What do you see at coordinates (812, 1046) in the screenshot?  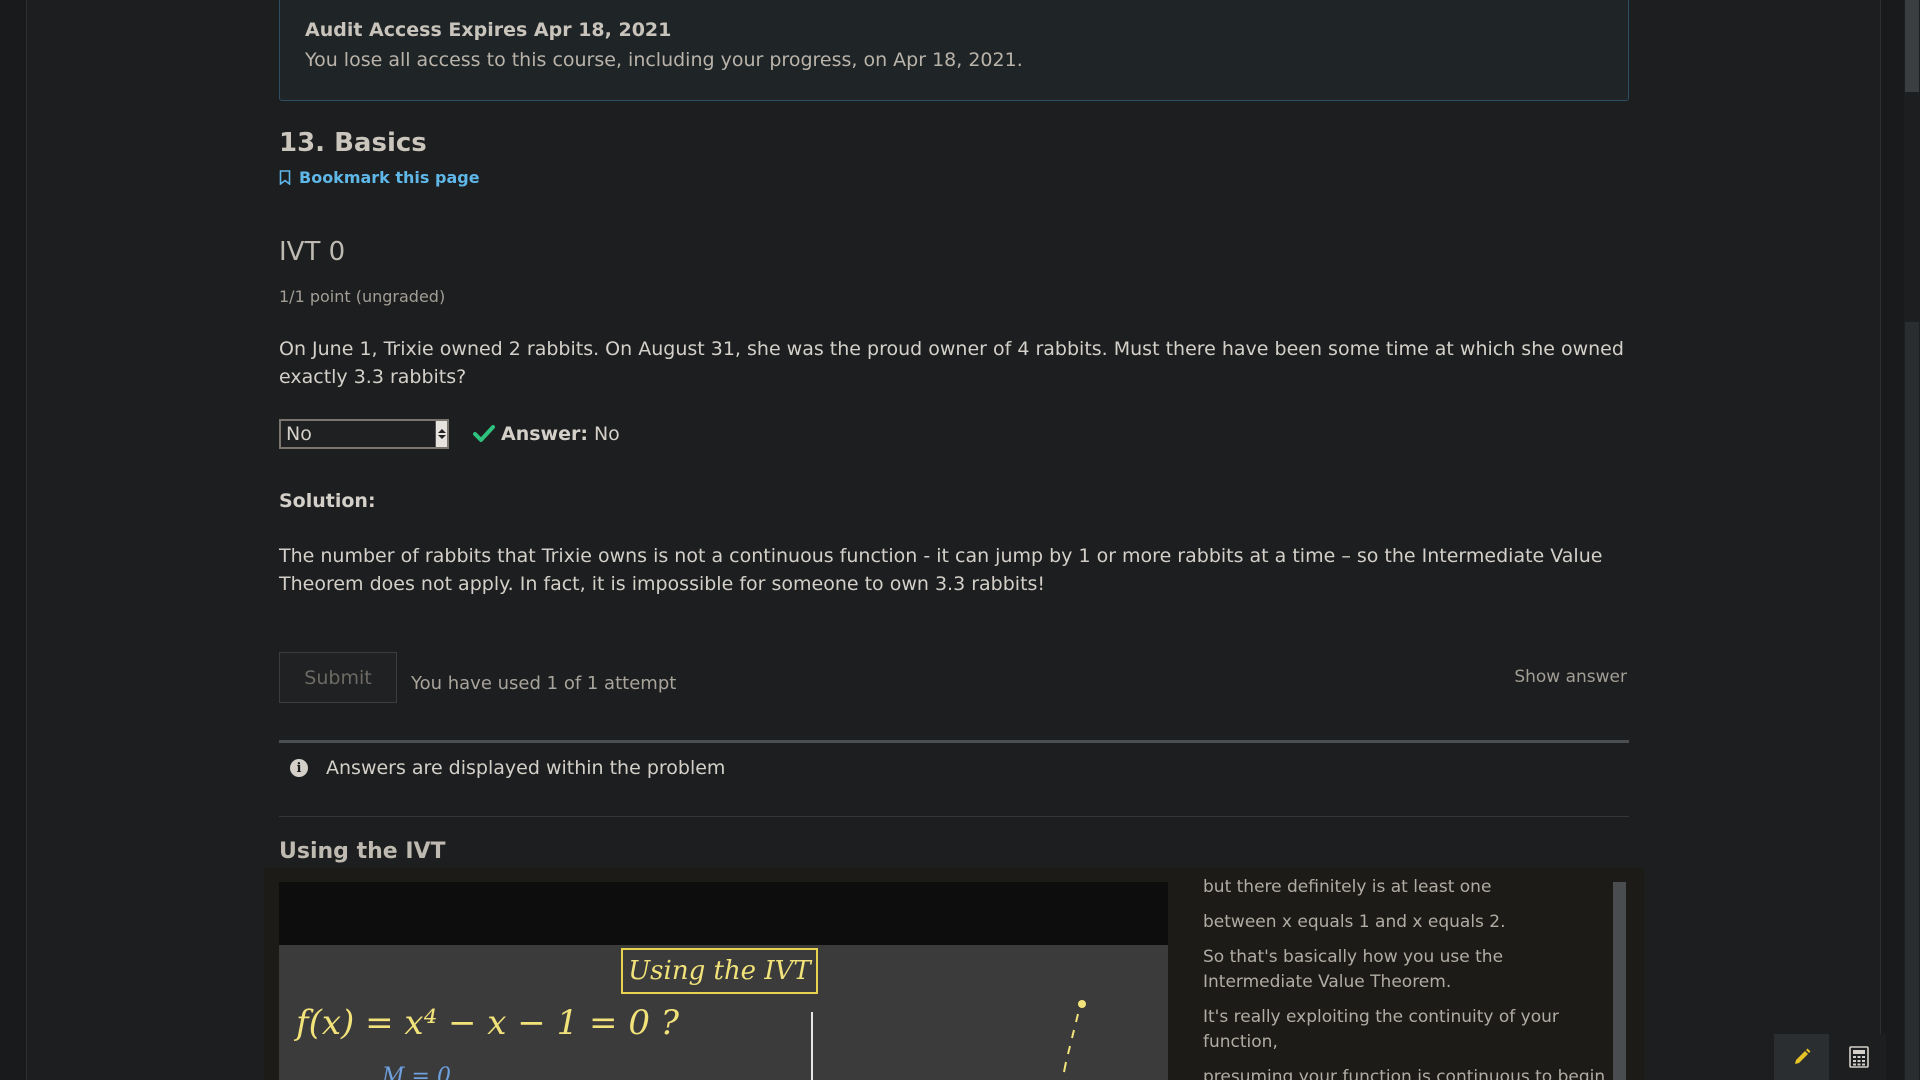 I see `board-axis-line` at bounding box center [812, 1046].